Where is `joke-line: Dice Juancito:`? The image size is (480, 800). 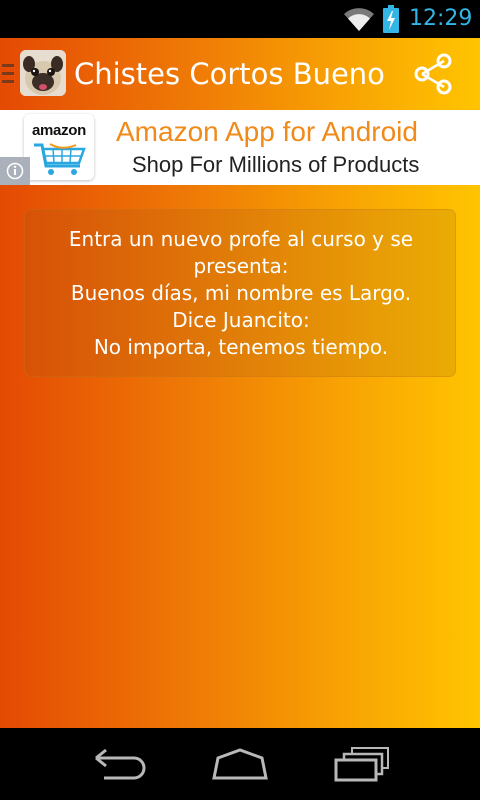 joke-line: Dice Juancito: is located at coordinates (241, 320).